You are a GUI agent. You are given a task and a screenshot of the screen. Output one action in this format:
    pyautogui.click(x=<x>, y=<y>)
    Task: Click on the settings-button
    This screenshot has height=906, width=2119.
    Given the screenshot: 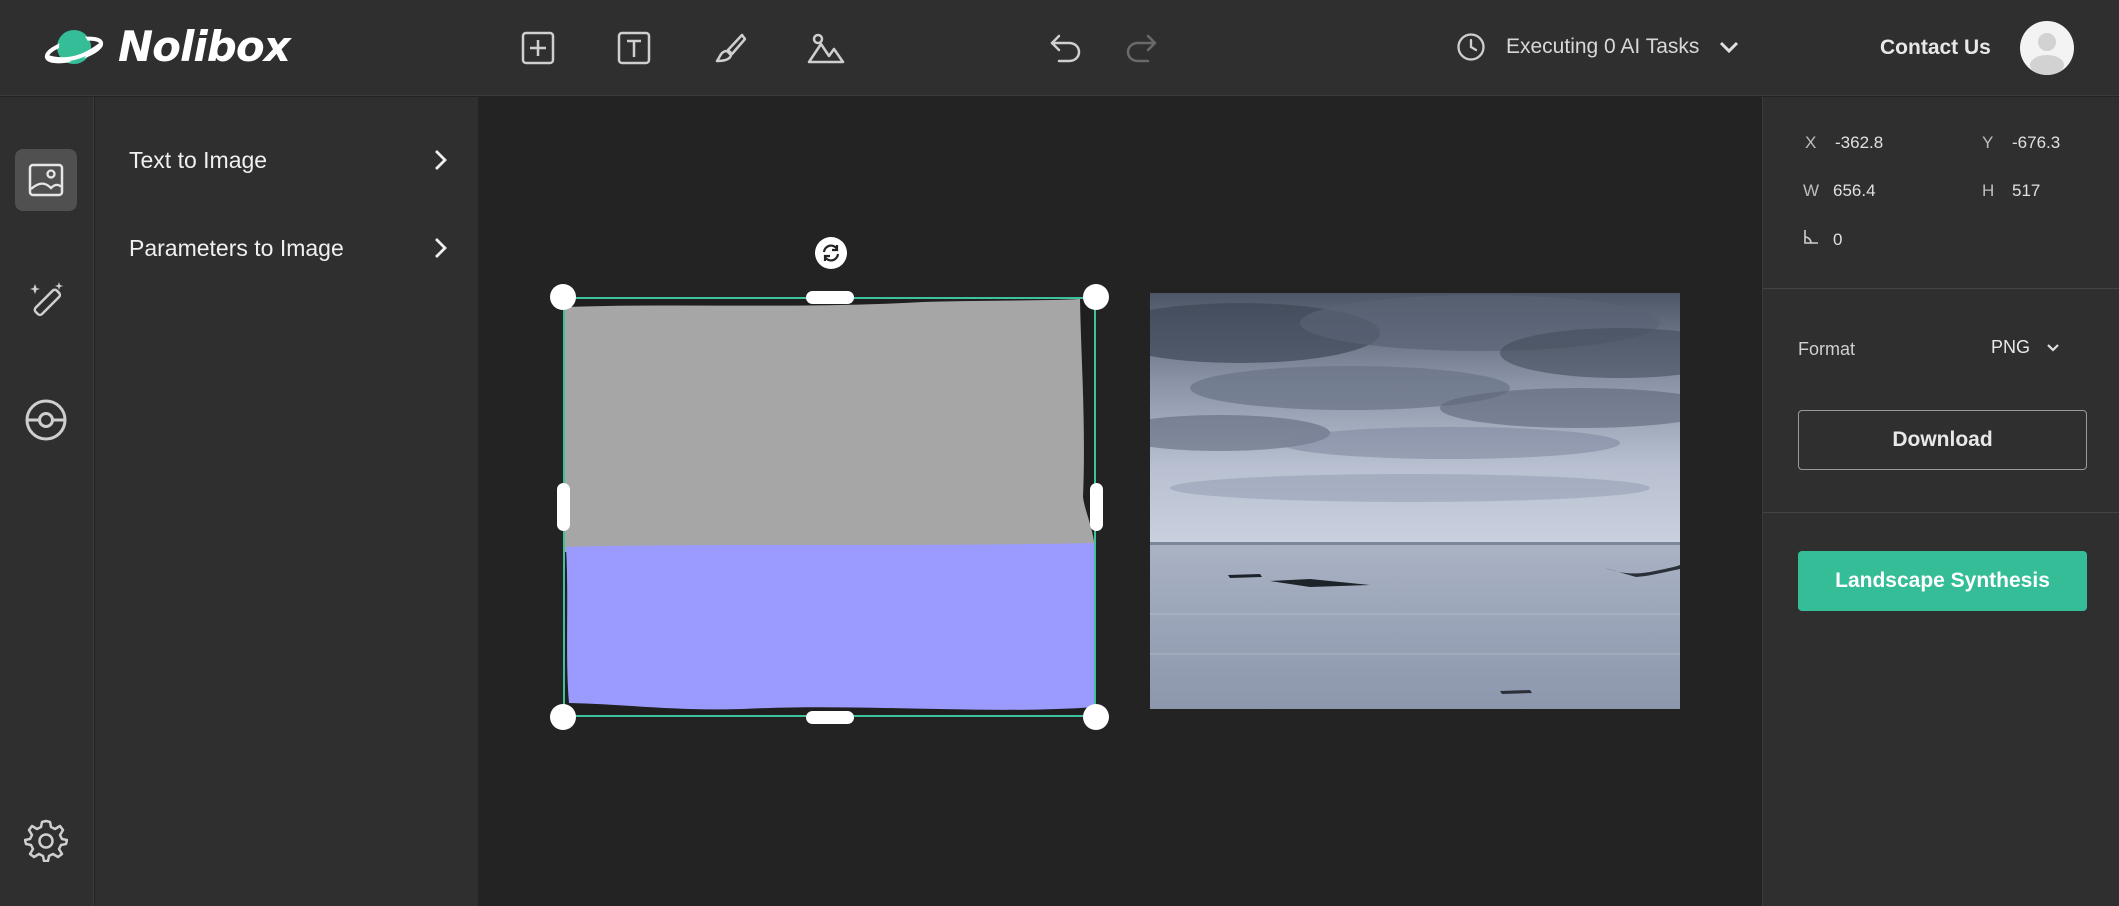 What is the action you would take?
    pyautogui.click(x=46, y=840)
    